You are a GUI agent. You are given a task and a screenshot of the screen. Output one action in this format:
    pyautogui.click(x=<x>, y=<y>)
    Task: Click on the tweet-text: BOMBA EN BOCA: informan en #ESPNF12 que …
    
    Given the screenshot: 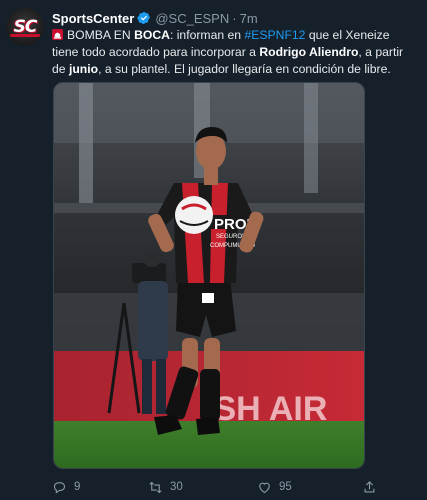 What is the action you would take?
    pyautogui.click(x=233, y=52)
    